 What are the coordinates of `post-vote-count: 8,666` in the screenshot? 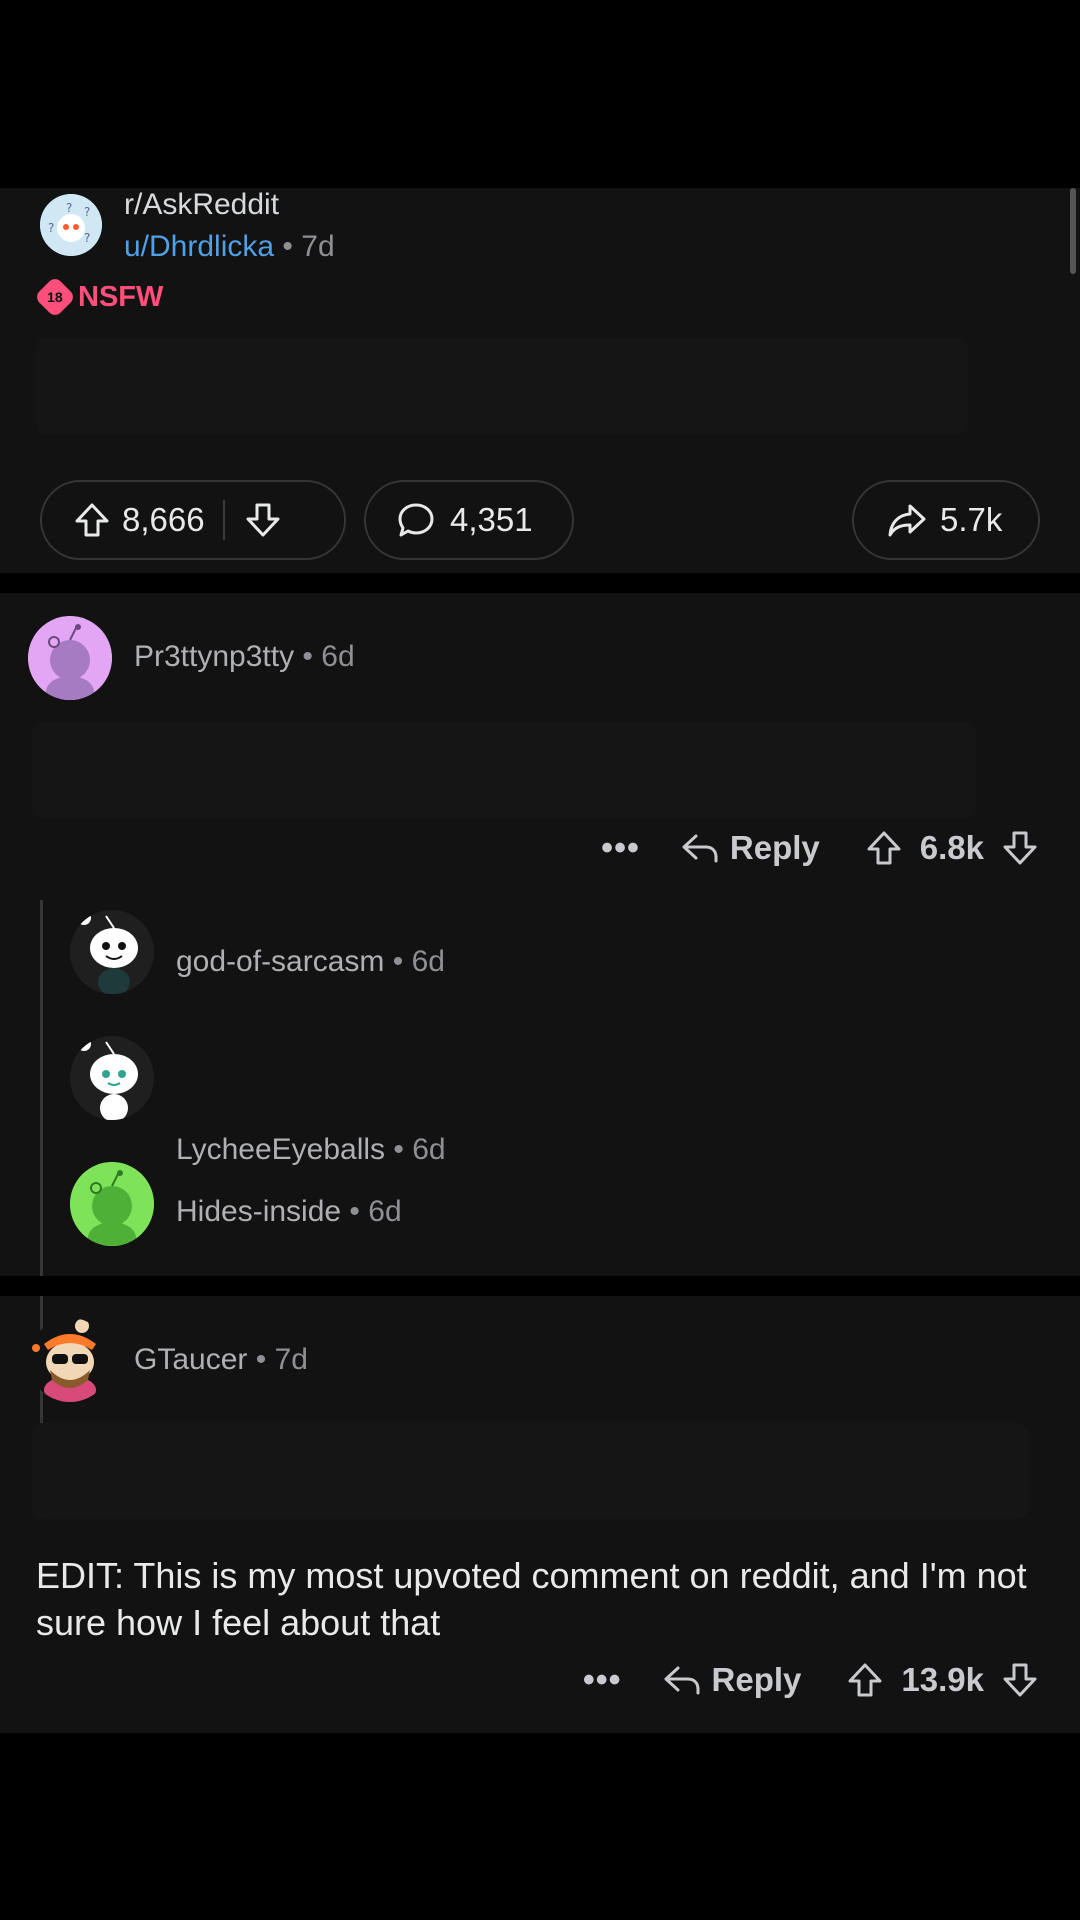 It's located at (163, 519).